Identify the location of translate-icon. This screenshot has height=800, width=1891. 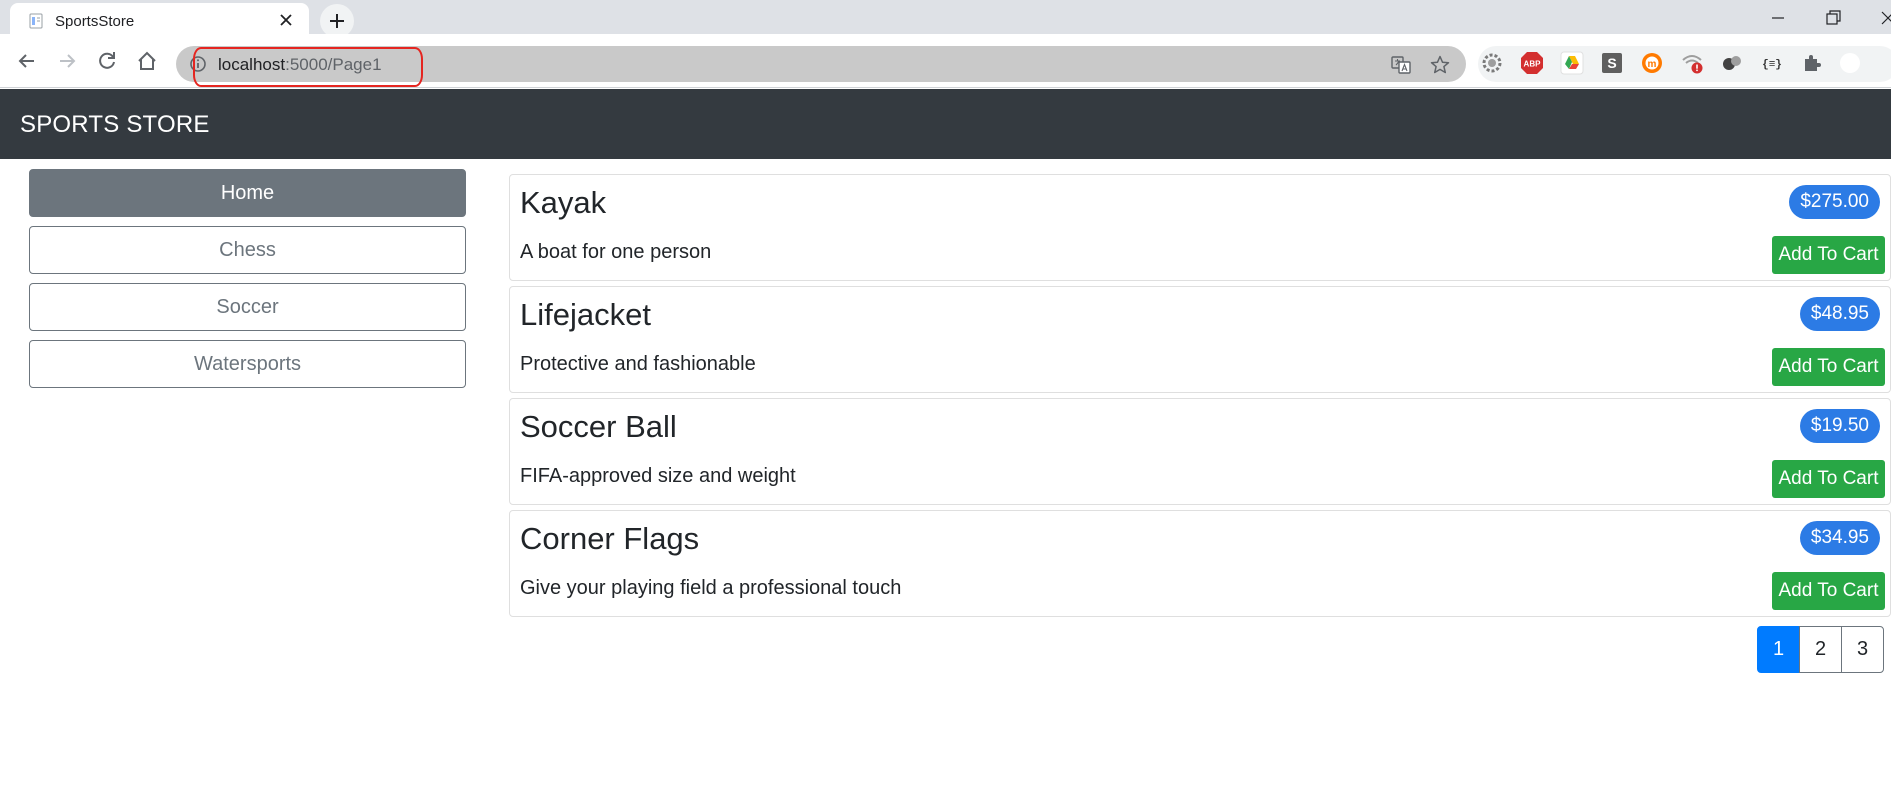
(1401, 65).